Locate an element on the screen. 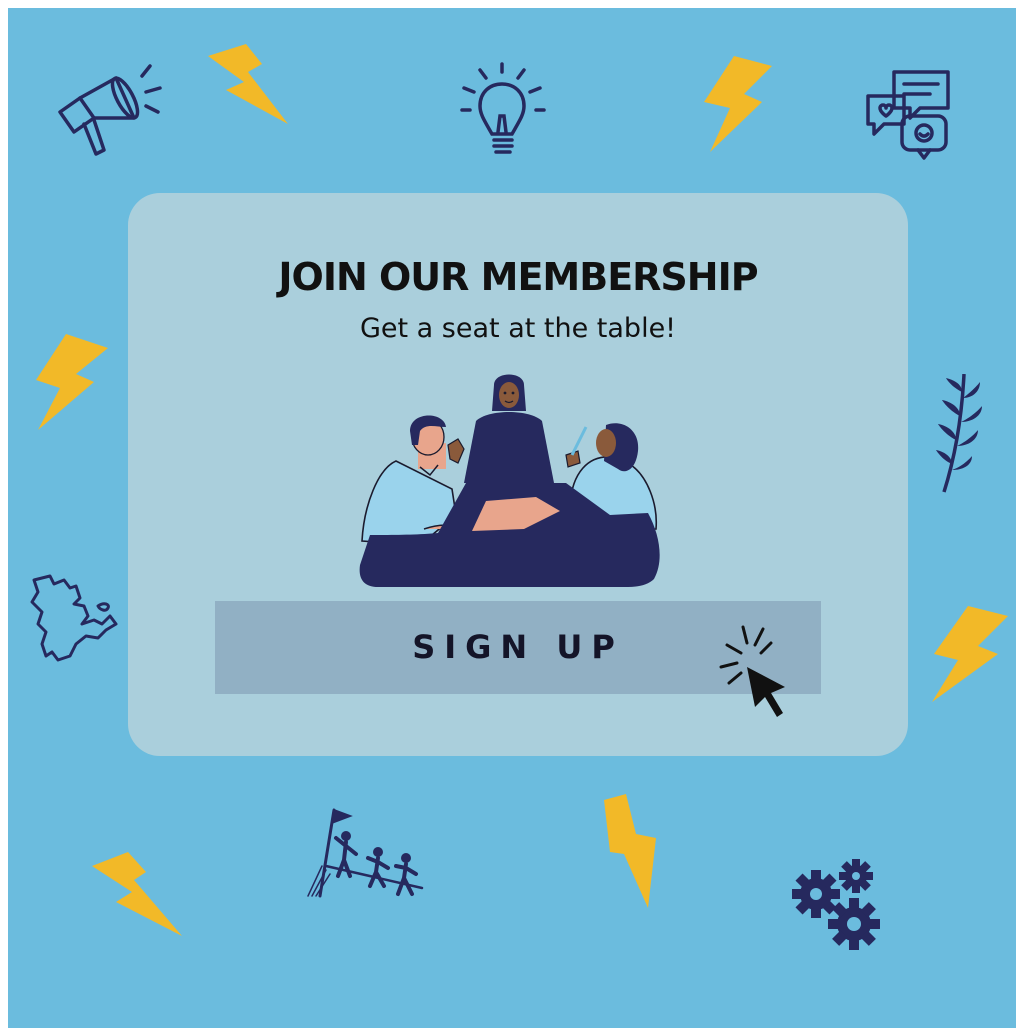 The width and height of the screenshot is (1017, 1029). cursor-click-icon is located at coordinates (752, 671).